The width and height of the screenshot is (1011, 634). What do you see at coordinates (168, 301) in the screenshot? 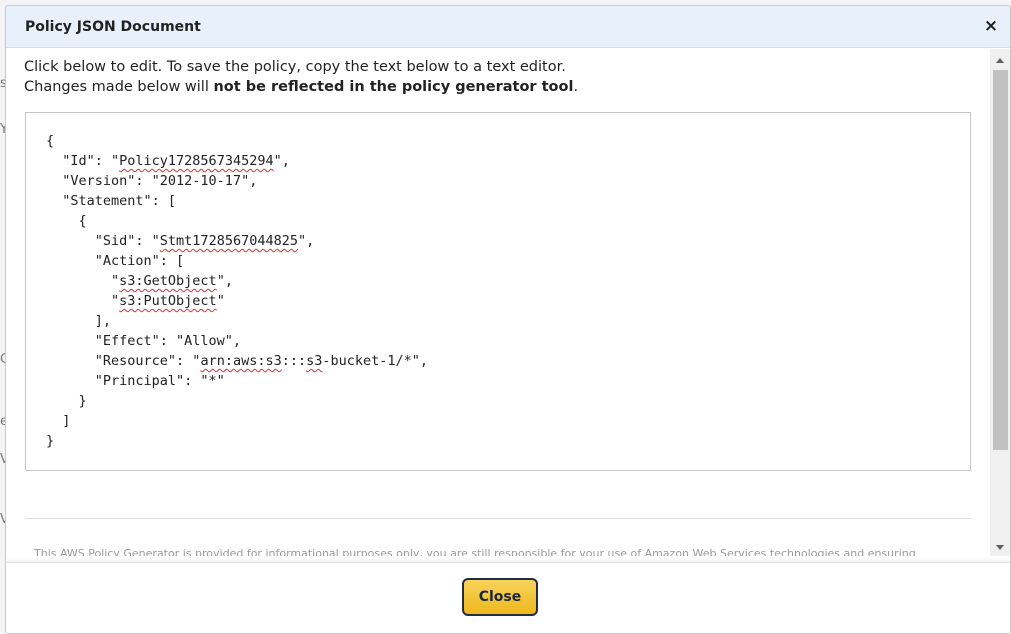
I see `spellcheck-word: s3:PutObject` at bounding box center [168, 301].